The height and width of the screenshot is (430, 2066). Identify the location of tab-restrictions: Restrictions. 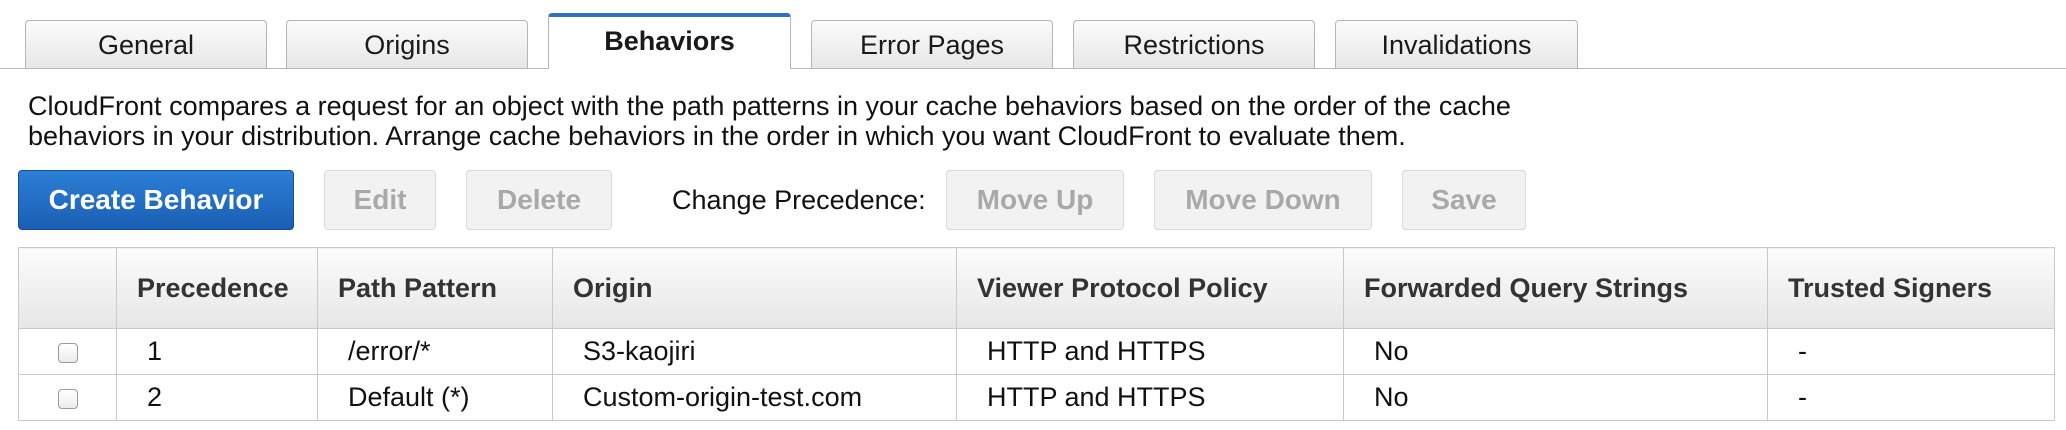
(1194, 44).